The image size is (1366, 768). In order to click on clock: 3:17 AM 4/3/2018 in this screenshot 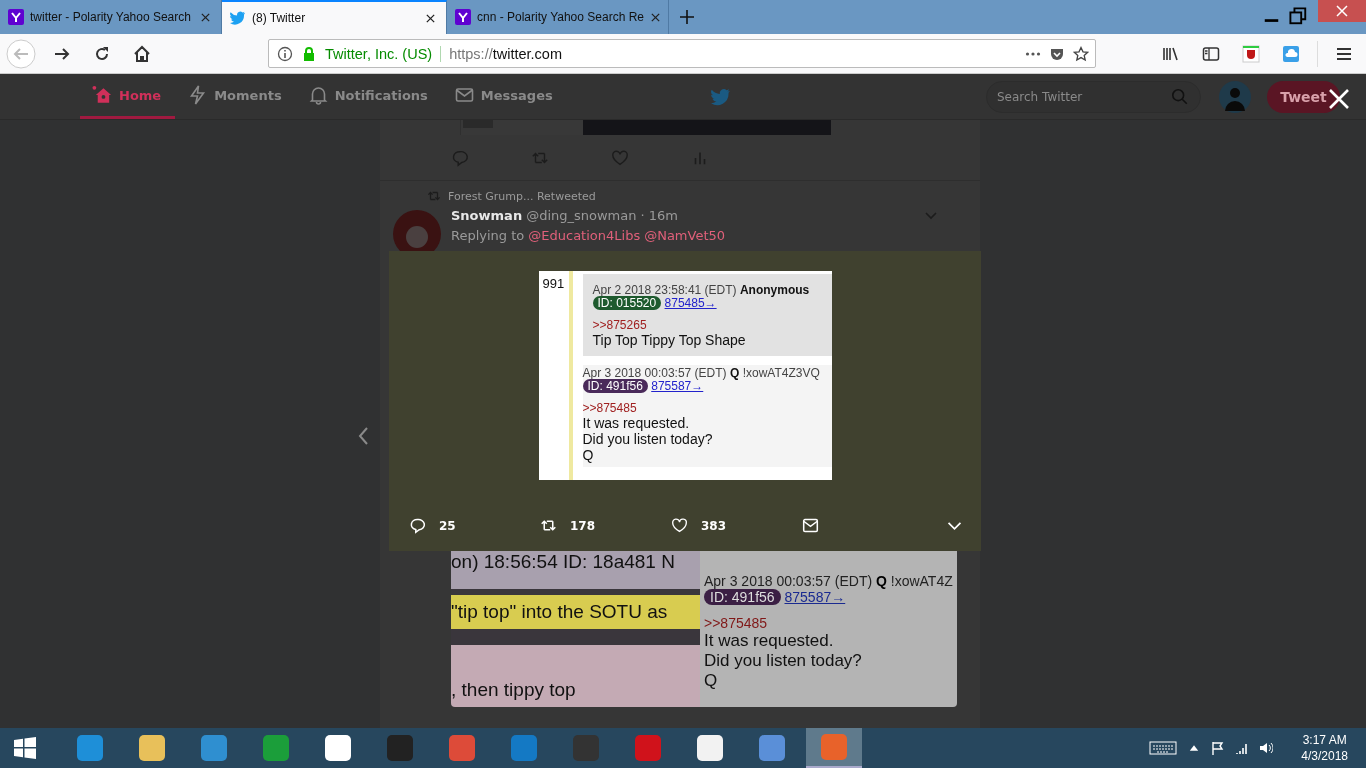, I will do `click(1324, 748)`.